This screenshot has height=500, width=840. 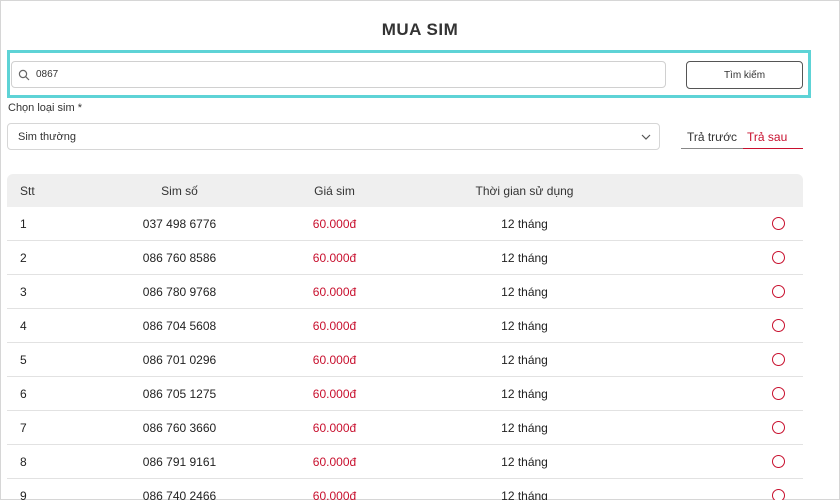 What do you see at coordinates (646, 137) in the screenshot?
I see `chevron-down-icon` at bounding box center [646, 137].